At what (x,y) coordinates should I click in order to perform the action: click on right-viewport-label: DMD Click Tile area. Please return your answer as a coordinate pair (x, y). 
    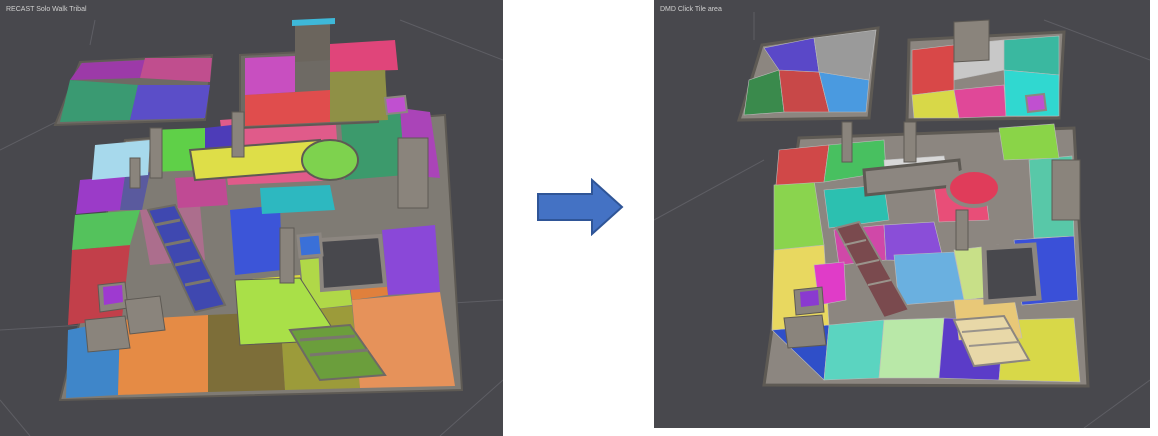
    Looking at the image, I should click on (691, 9).